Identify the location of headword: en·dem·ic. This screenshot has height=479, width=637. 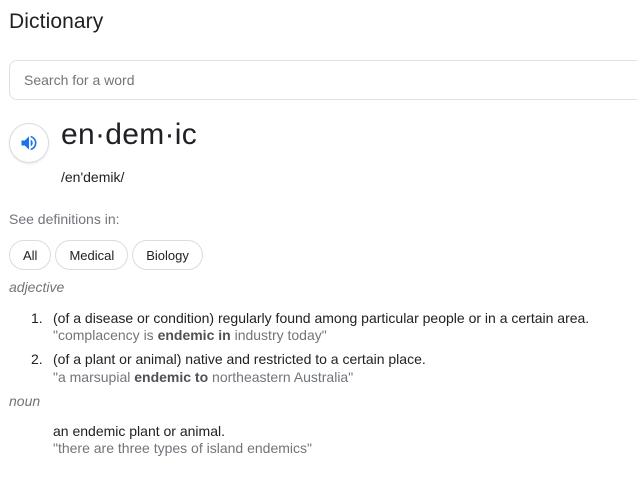
(129, 134).